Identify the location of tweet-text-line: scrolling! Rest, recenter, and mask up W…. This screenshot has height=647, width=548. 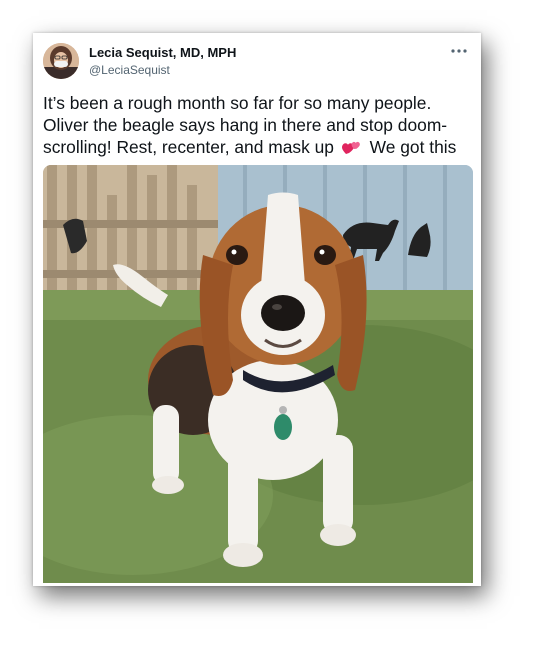
(258, 147).